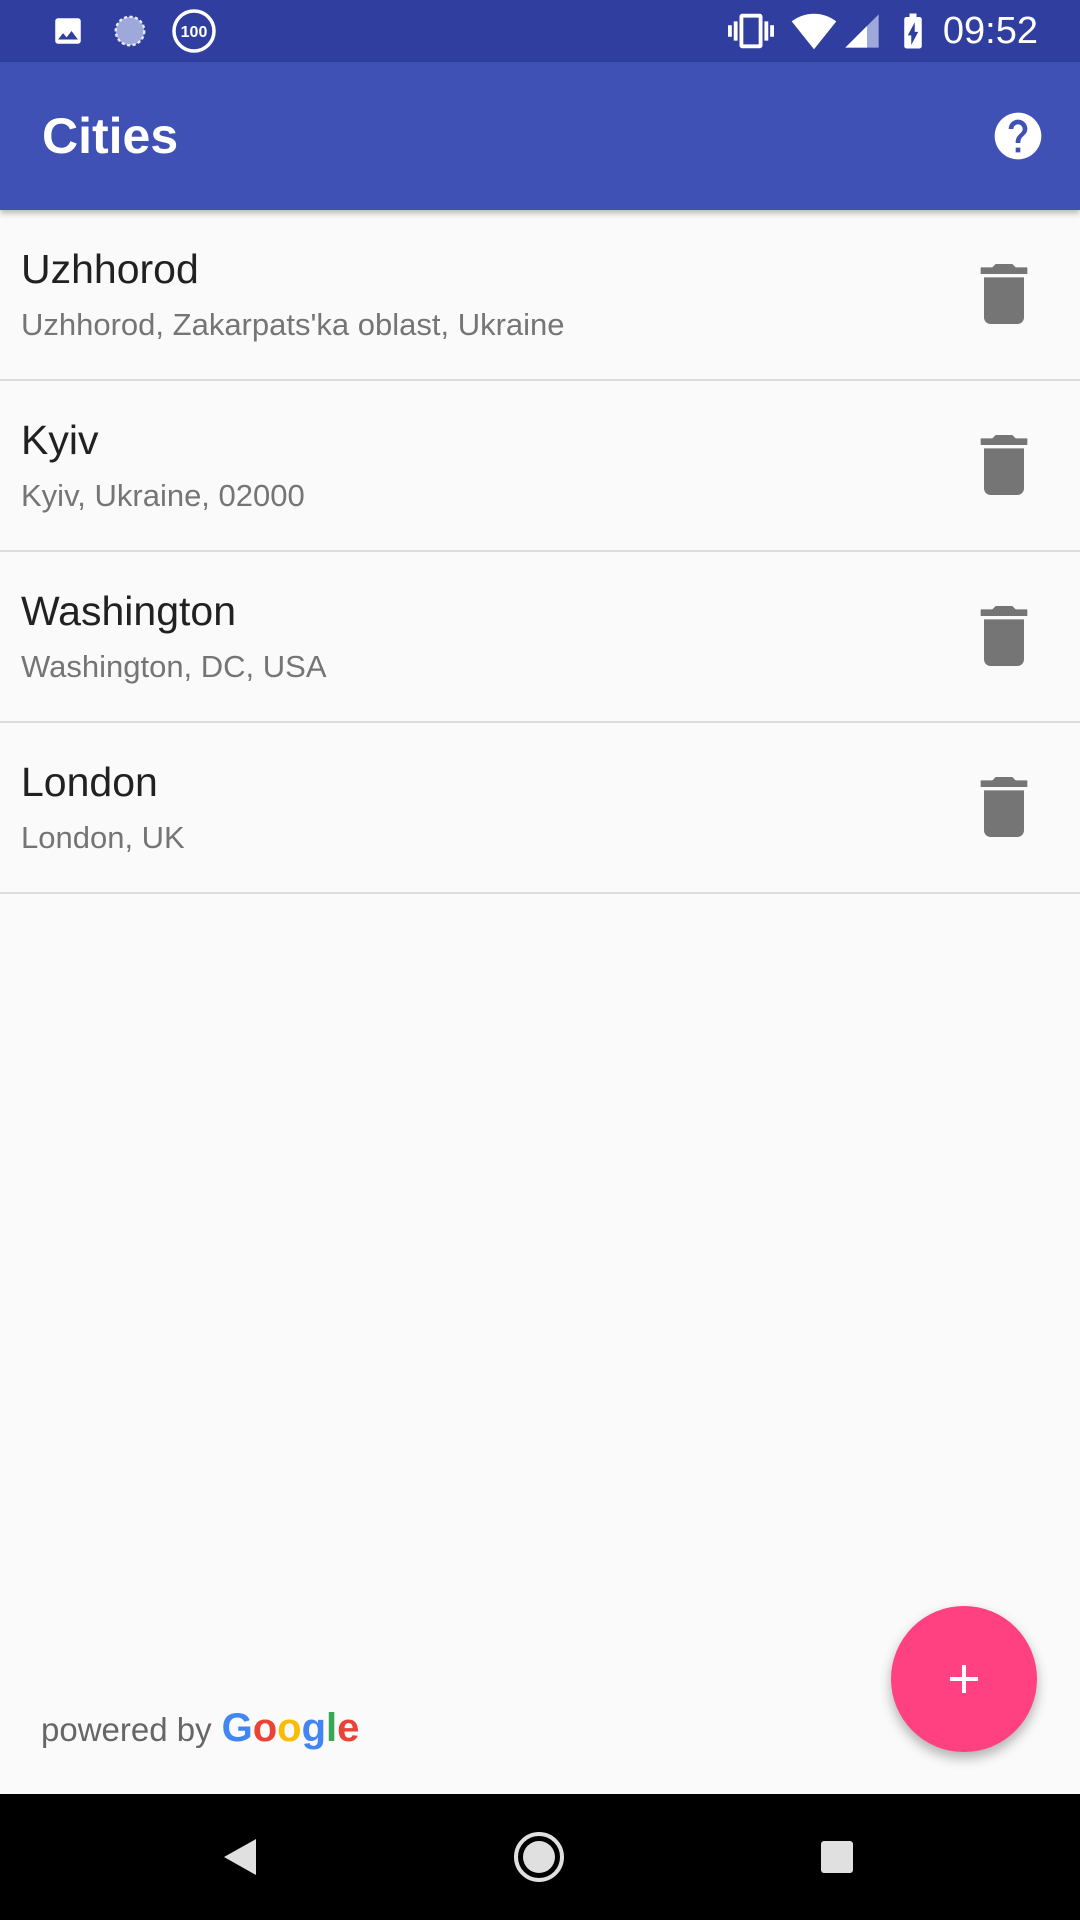 This screenshot has width=1080, height=1920. I want to click on battery-charging-icon, so click(913, 31).